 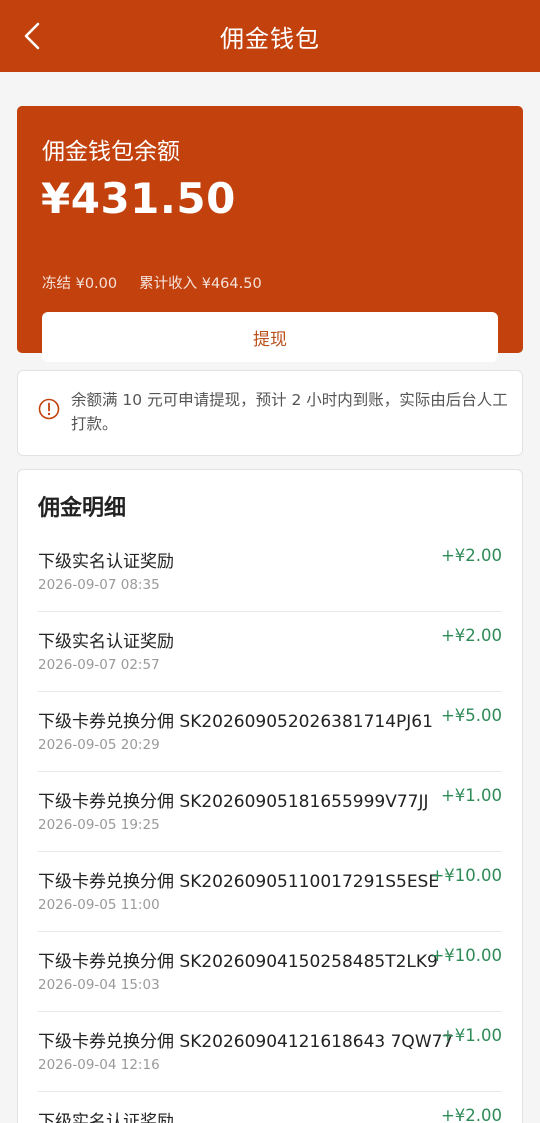 I want to click on balance-summary: 冻结 ¥0.00 累计收入 ¥464.50, so click(x=152, y=282).